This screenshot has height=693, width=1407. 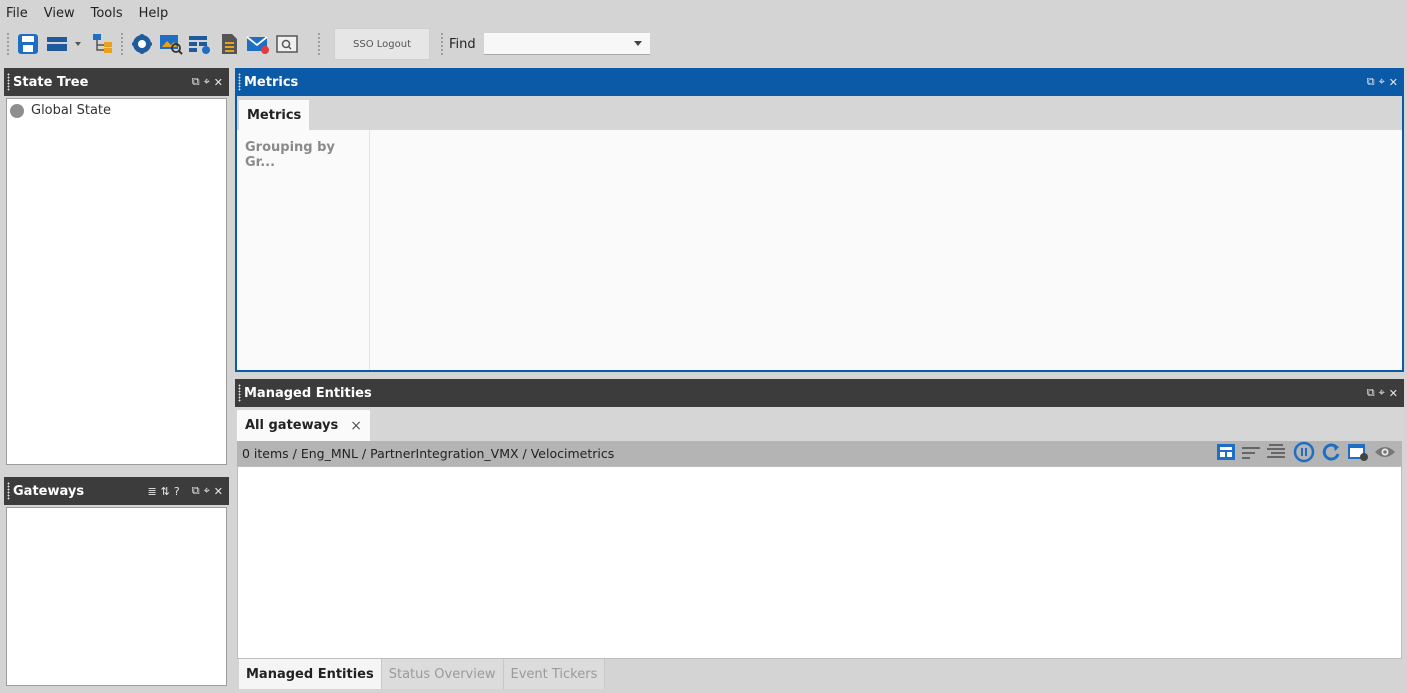 What do you see at coordinates (310, 674) in the screenshot?
I see `tab-managed-entities: Managed Entities` at bounding box center [310, 674].